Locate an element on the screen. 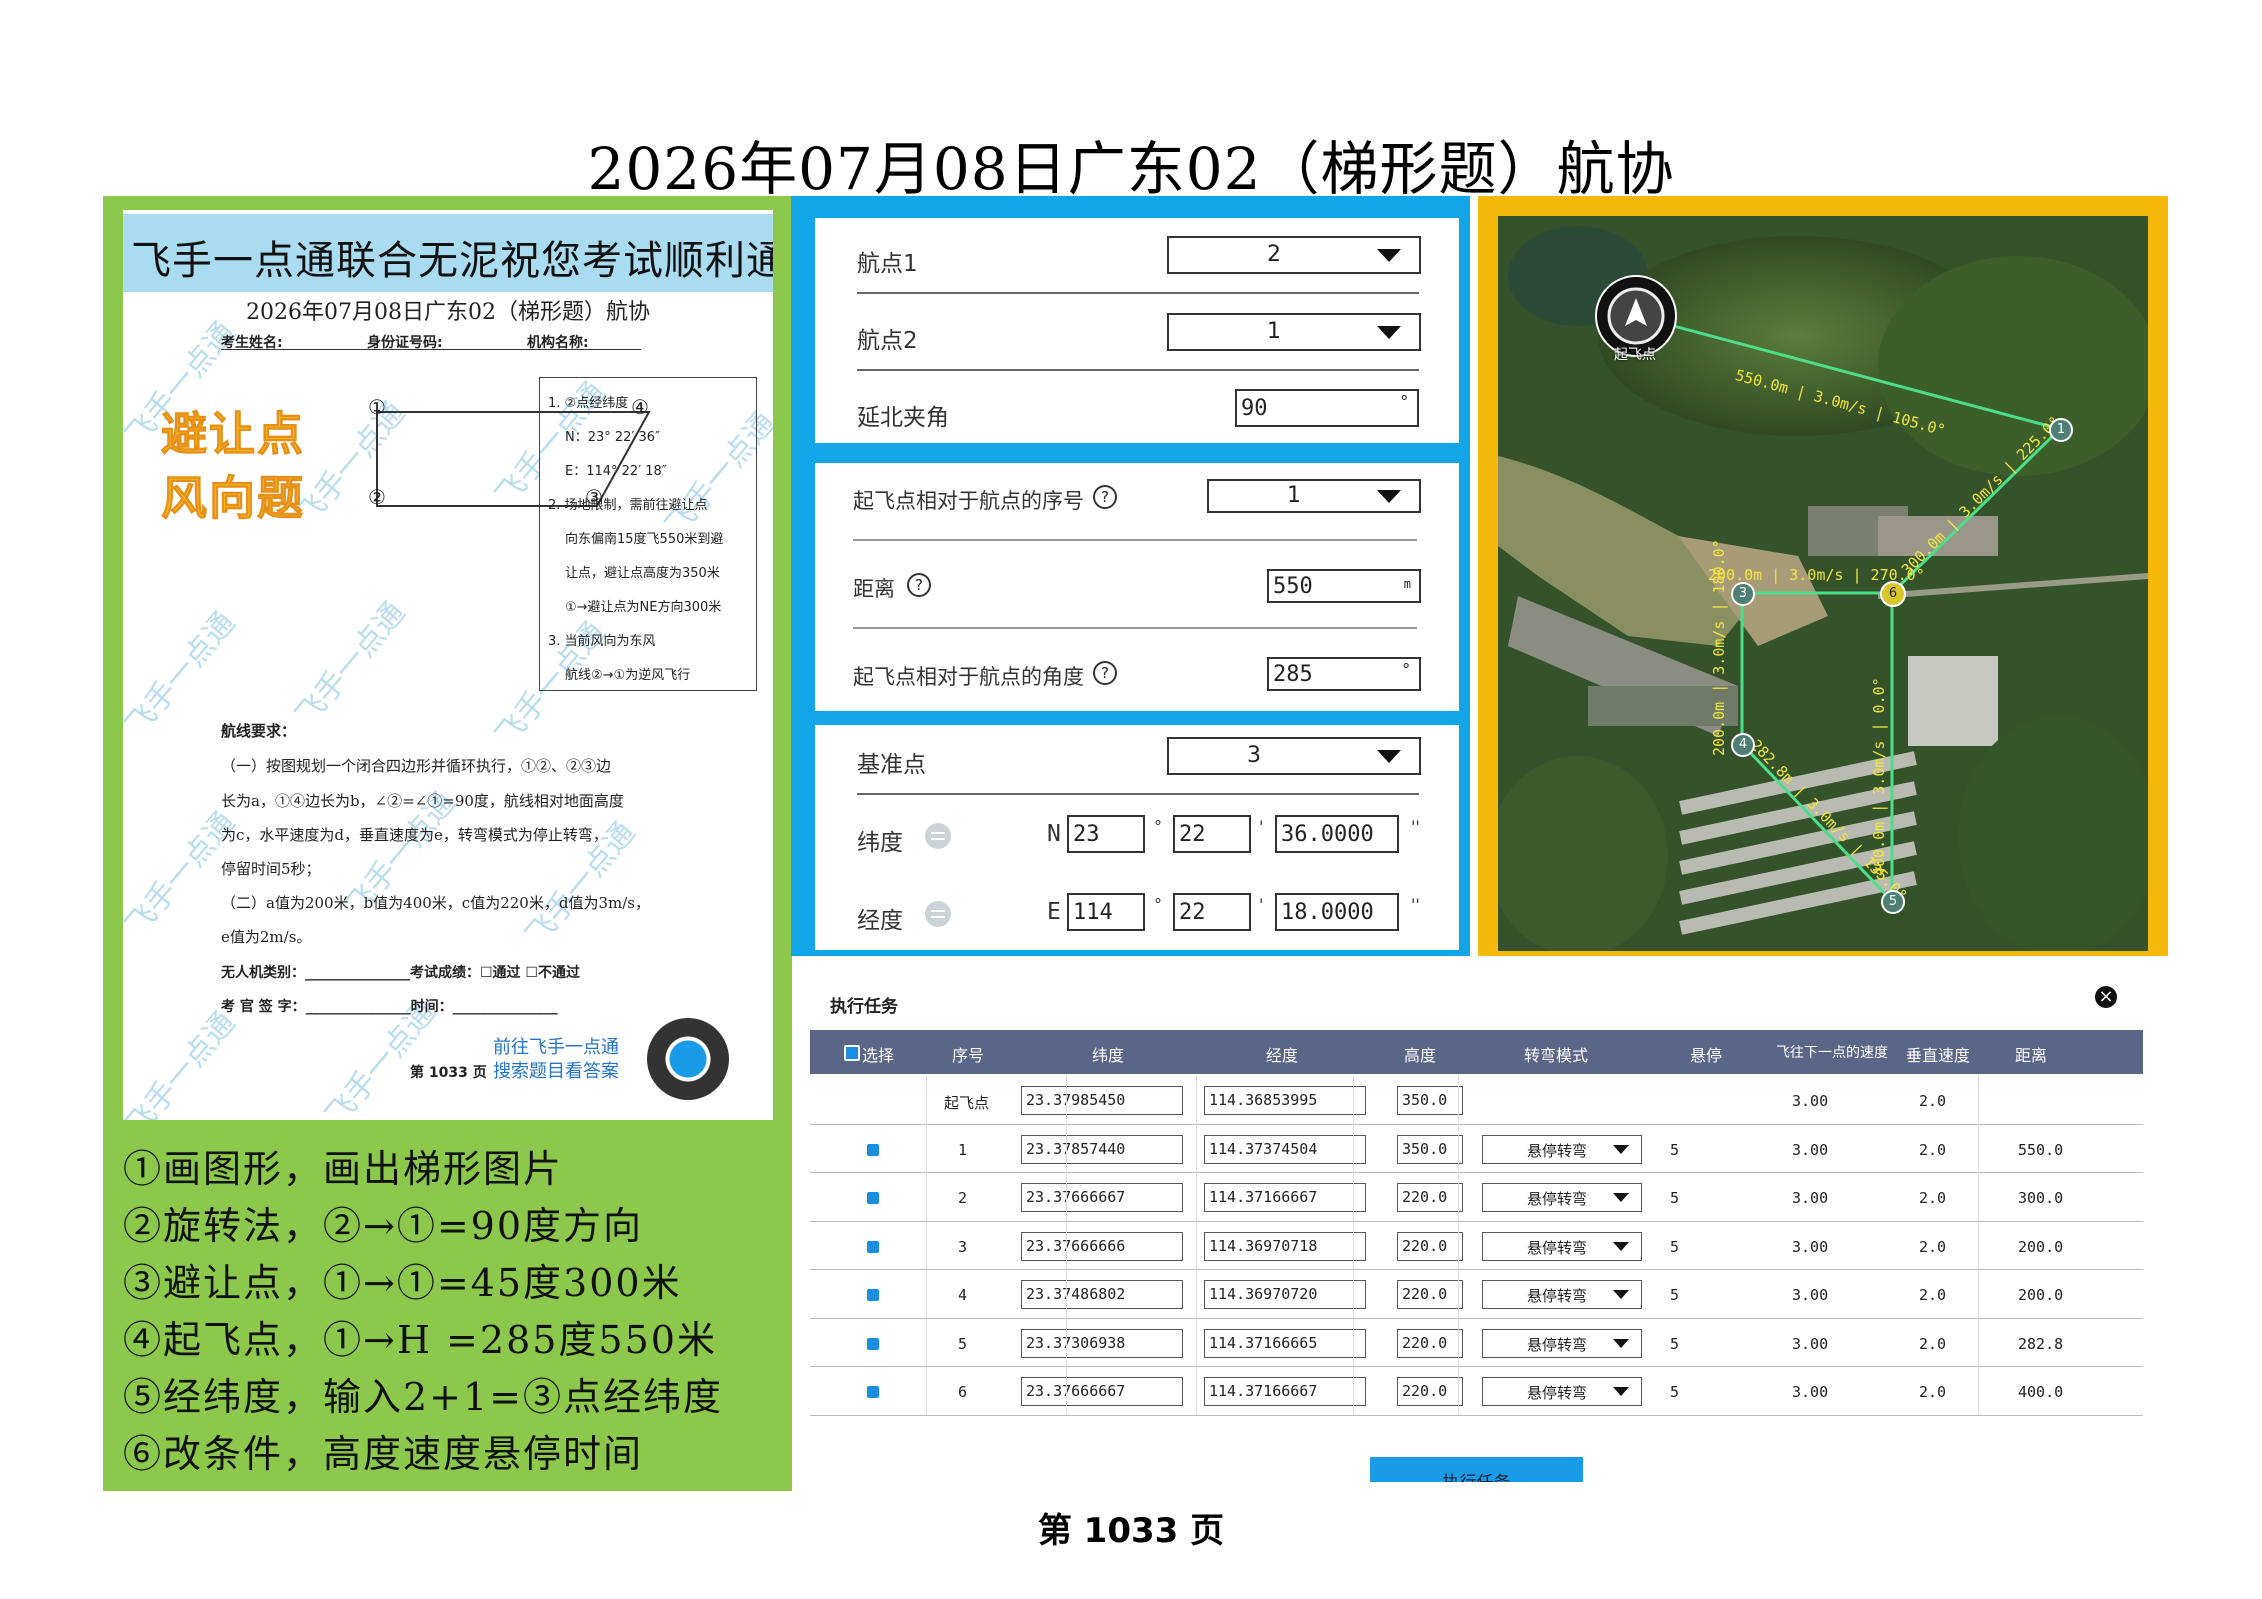 This screenshot has width=2262, height=1599. longitude-input: 114.36970720 is located at coordinates (1285, 1294).